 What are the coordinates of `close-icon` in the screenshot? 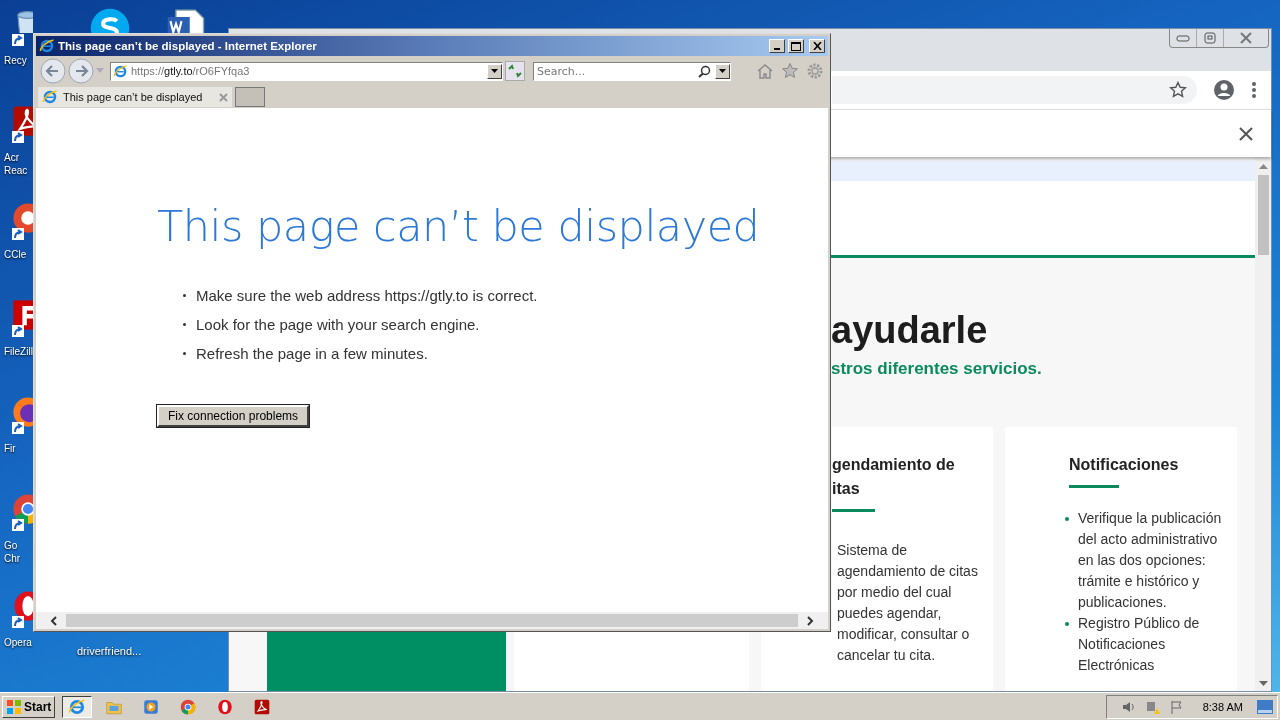 It's located at (1246, 133).